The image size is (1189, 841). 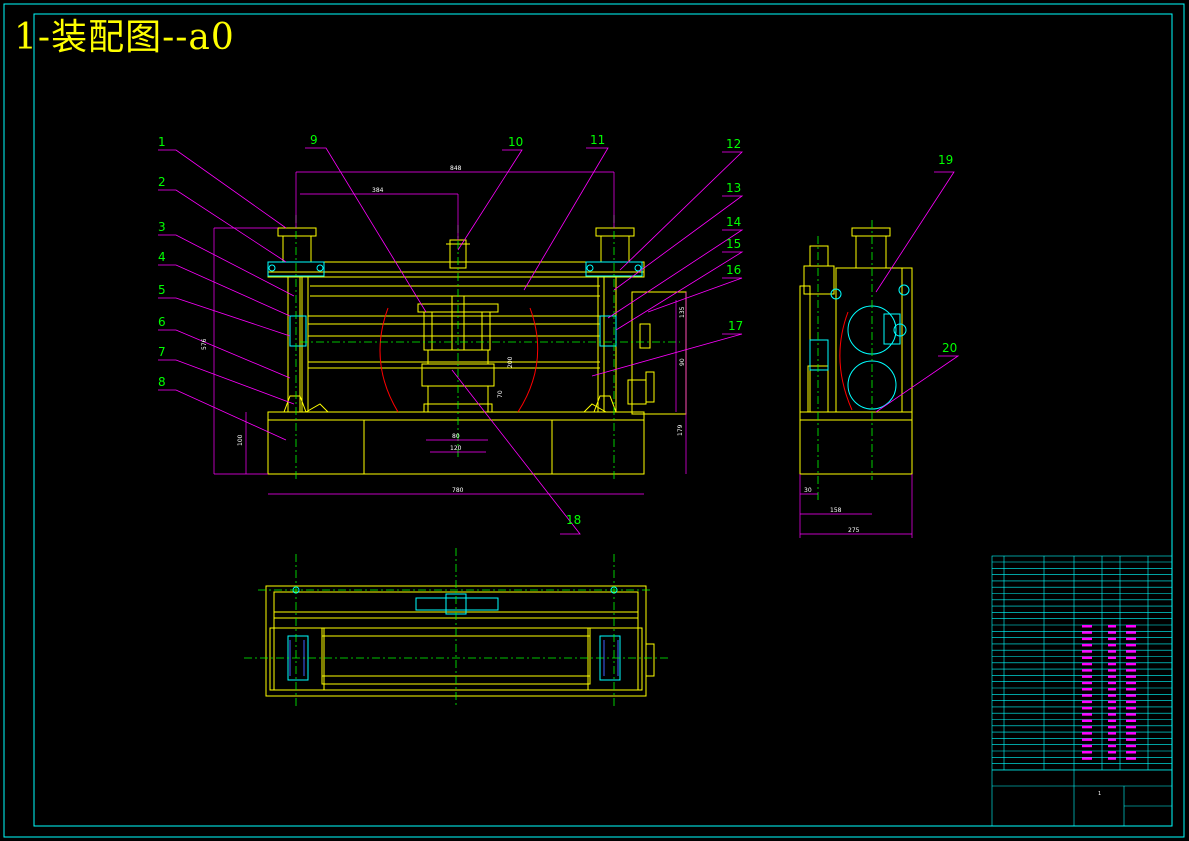 I want to click on dim-120: 120, so click(x=456, y=448).